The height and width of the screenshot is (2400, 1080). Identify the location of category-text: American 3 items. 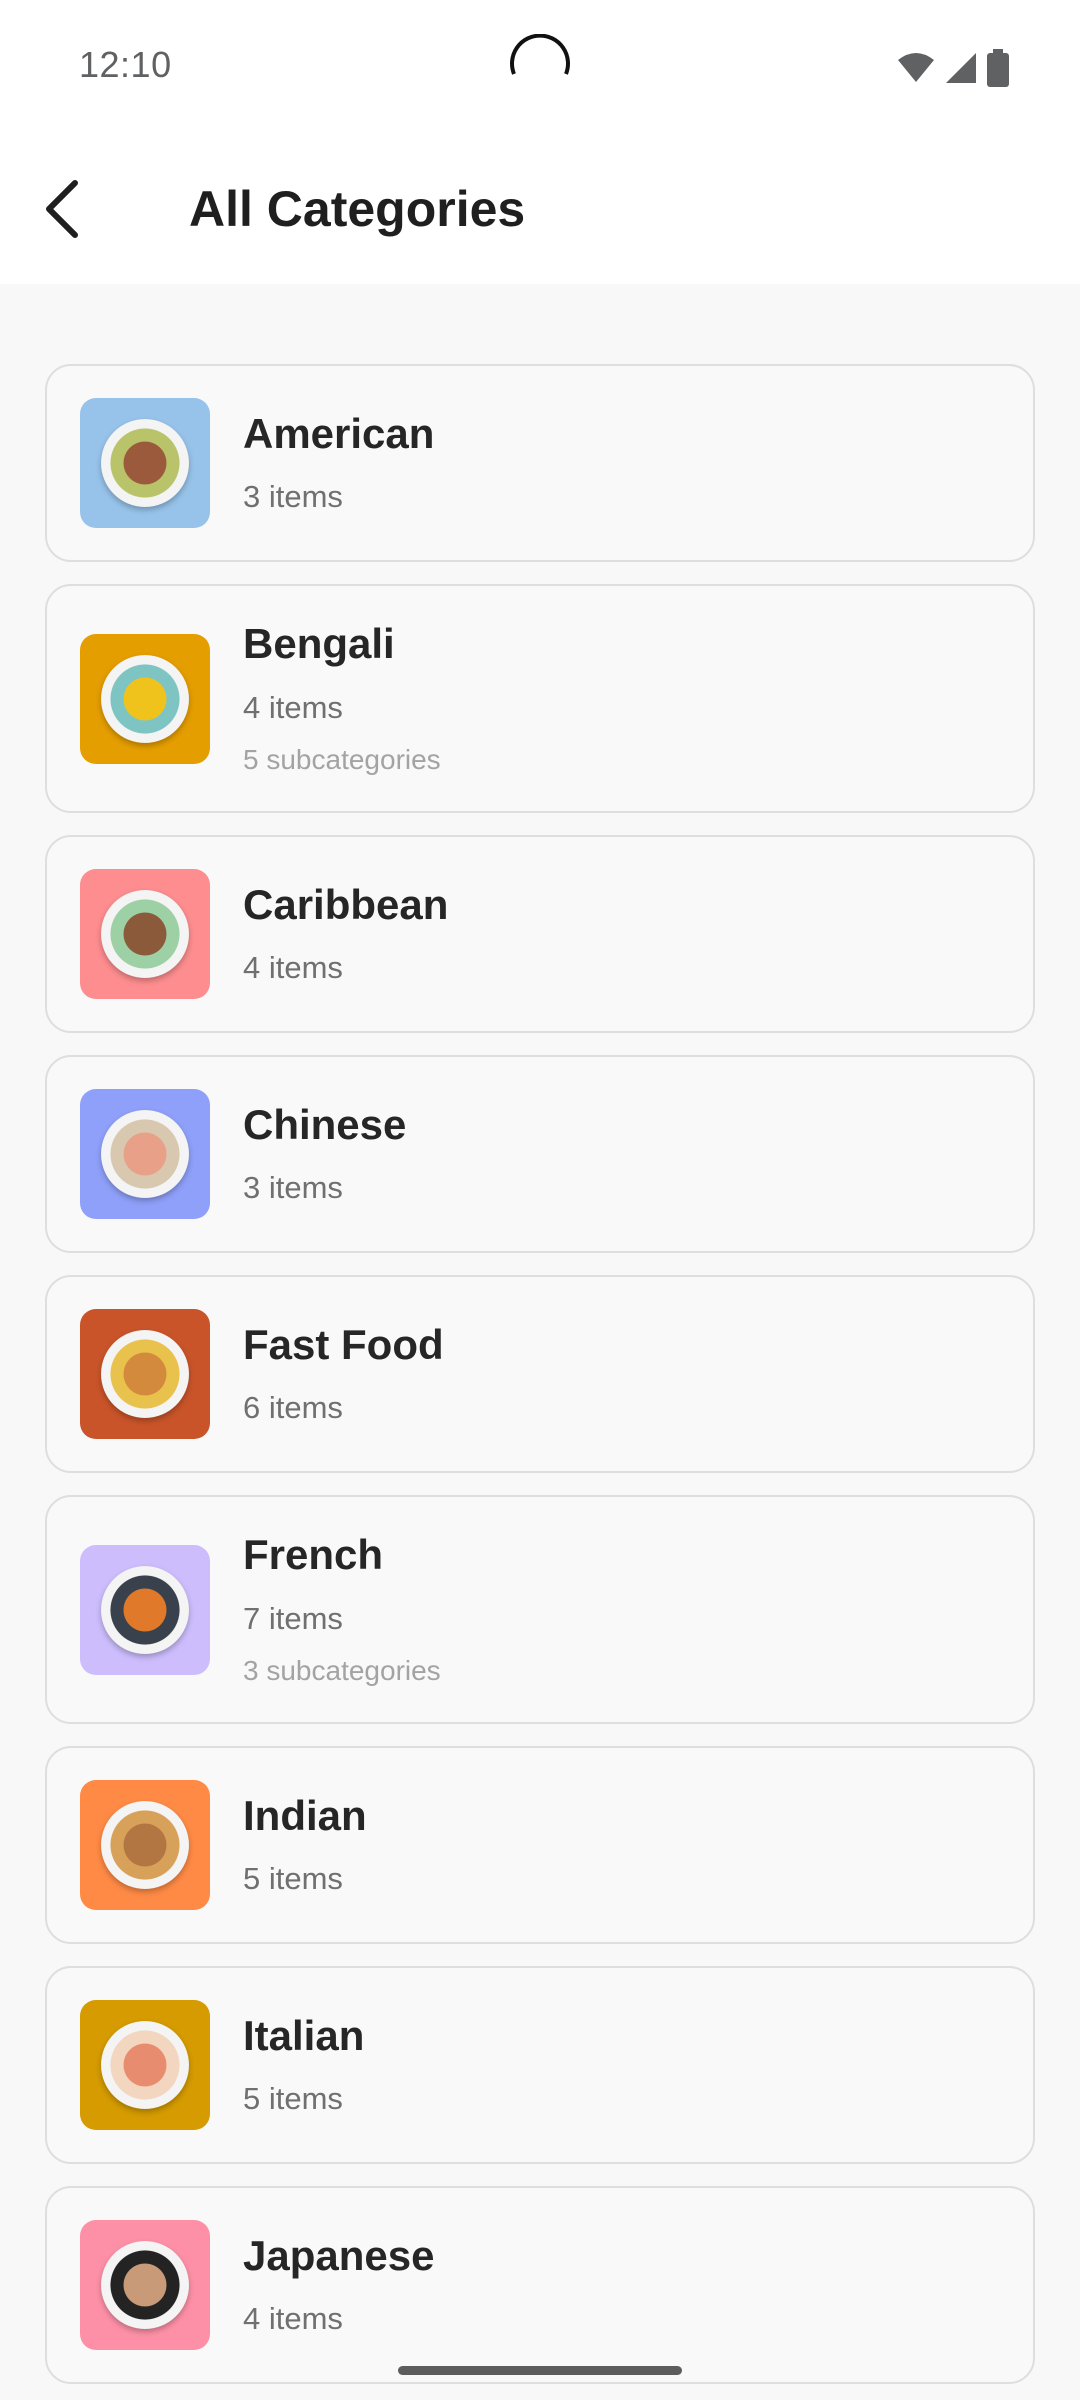
(339, 462).